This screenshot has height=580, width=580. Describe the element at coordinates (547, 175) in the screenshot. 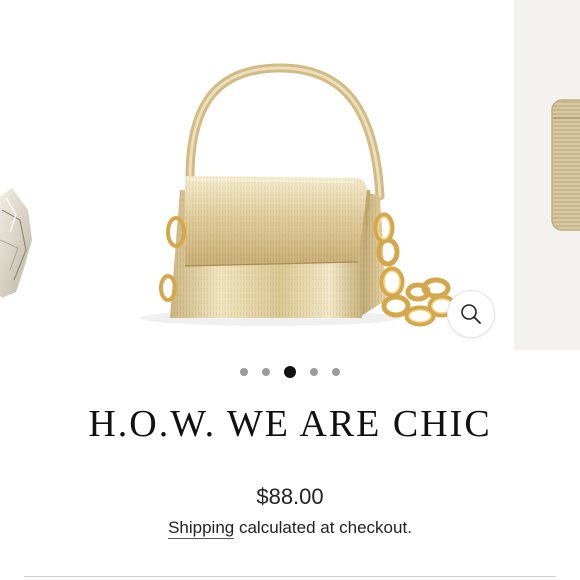

I see `gallery-slide-next` at that location.